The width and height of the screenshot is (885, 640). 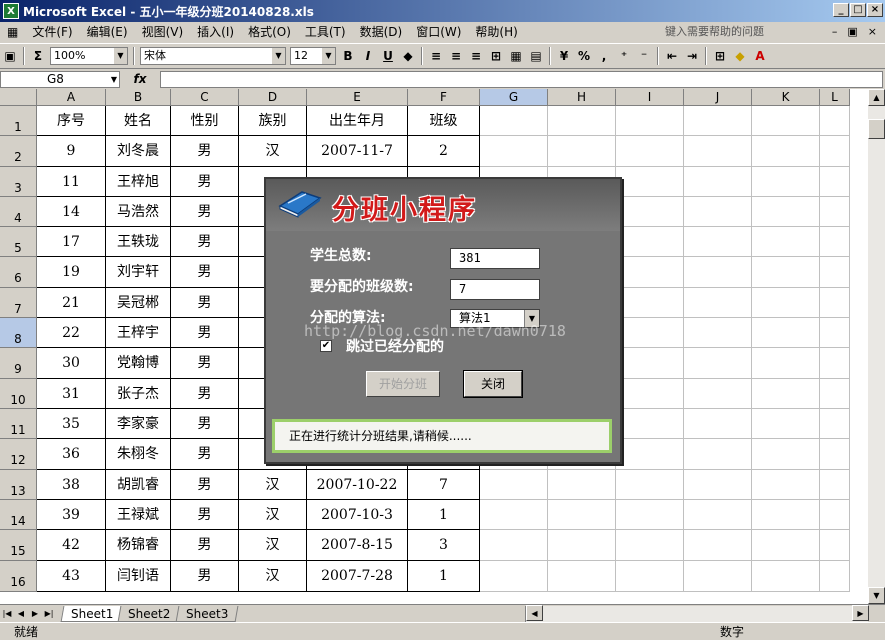 I want to click on row-header-5: 5, so click(x=18, y=242).